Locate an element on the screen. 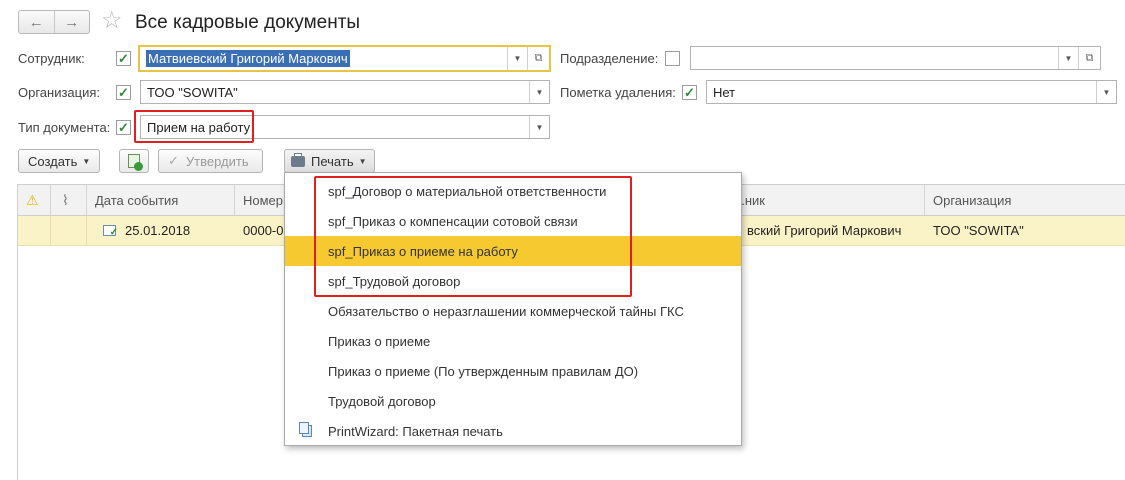  employee-checkbox: ✓ is located at coordinates (123, 58).